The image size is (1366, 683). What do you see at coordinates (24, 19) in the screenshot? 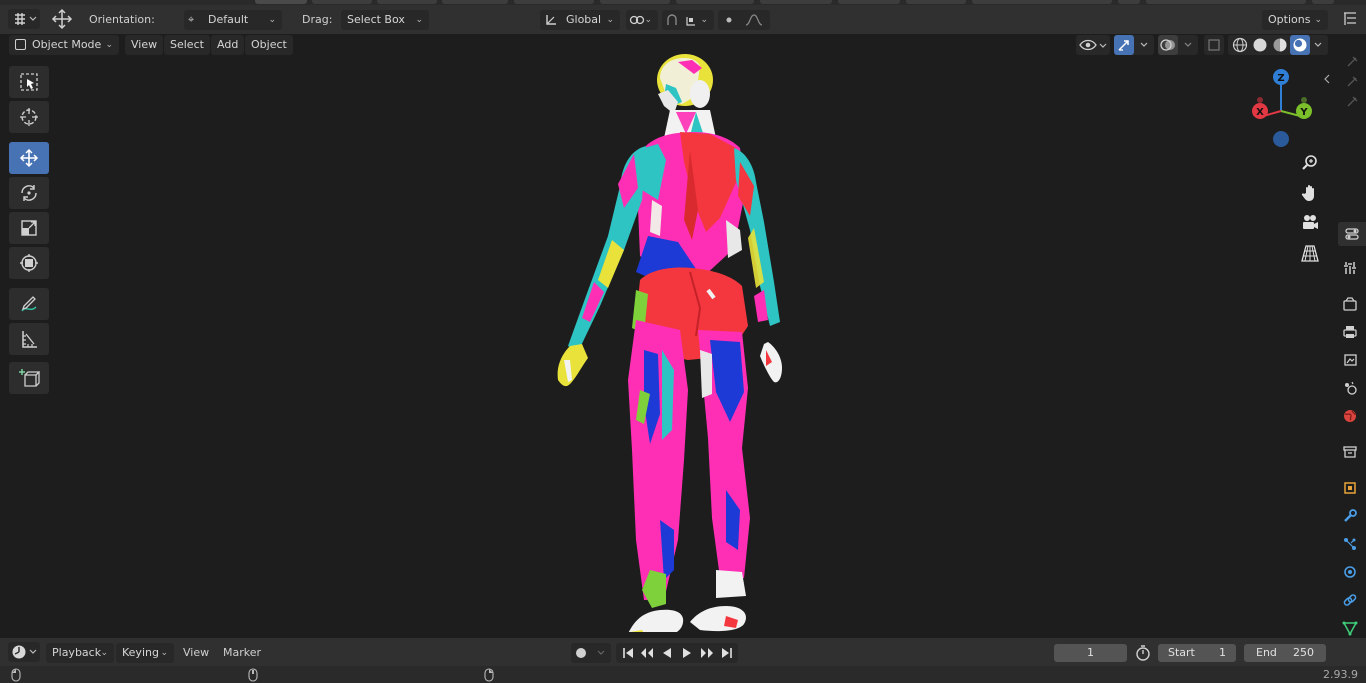
I see `editor-type-button` at bounding box center [24, 19].